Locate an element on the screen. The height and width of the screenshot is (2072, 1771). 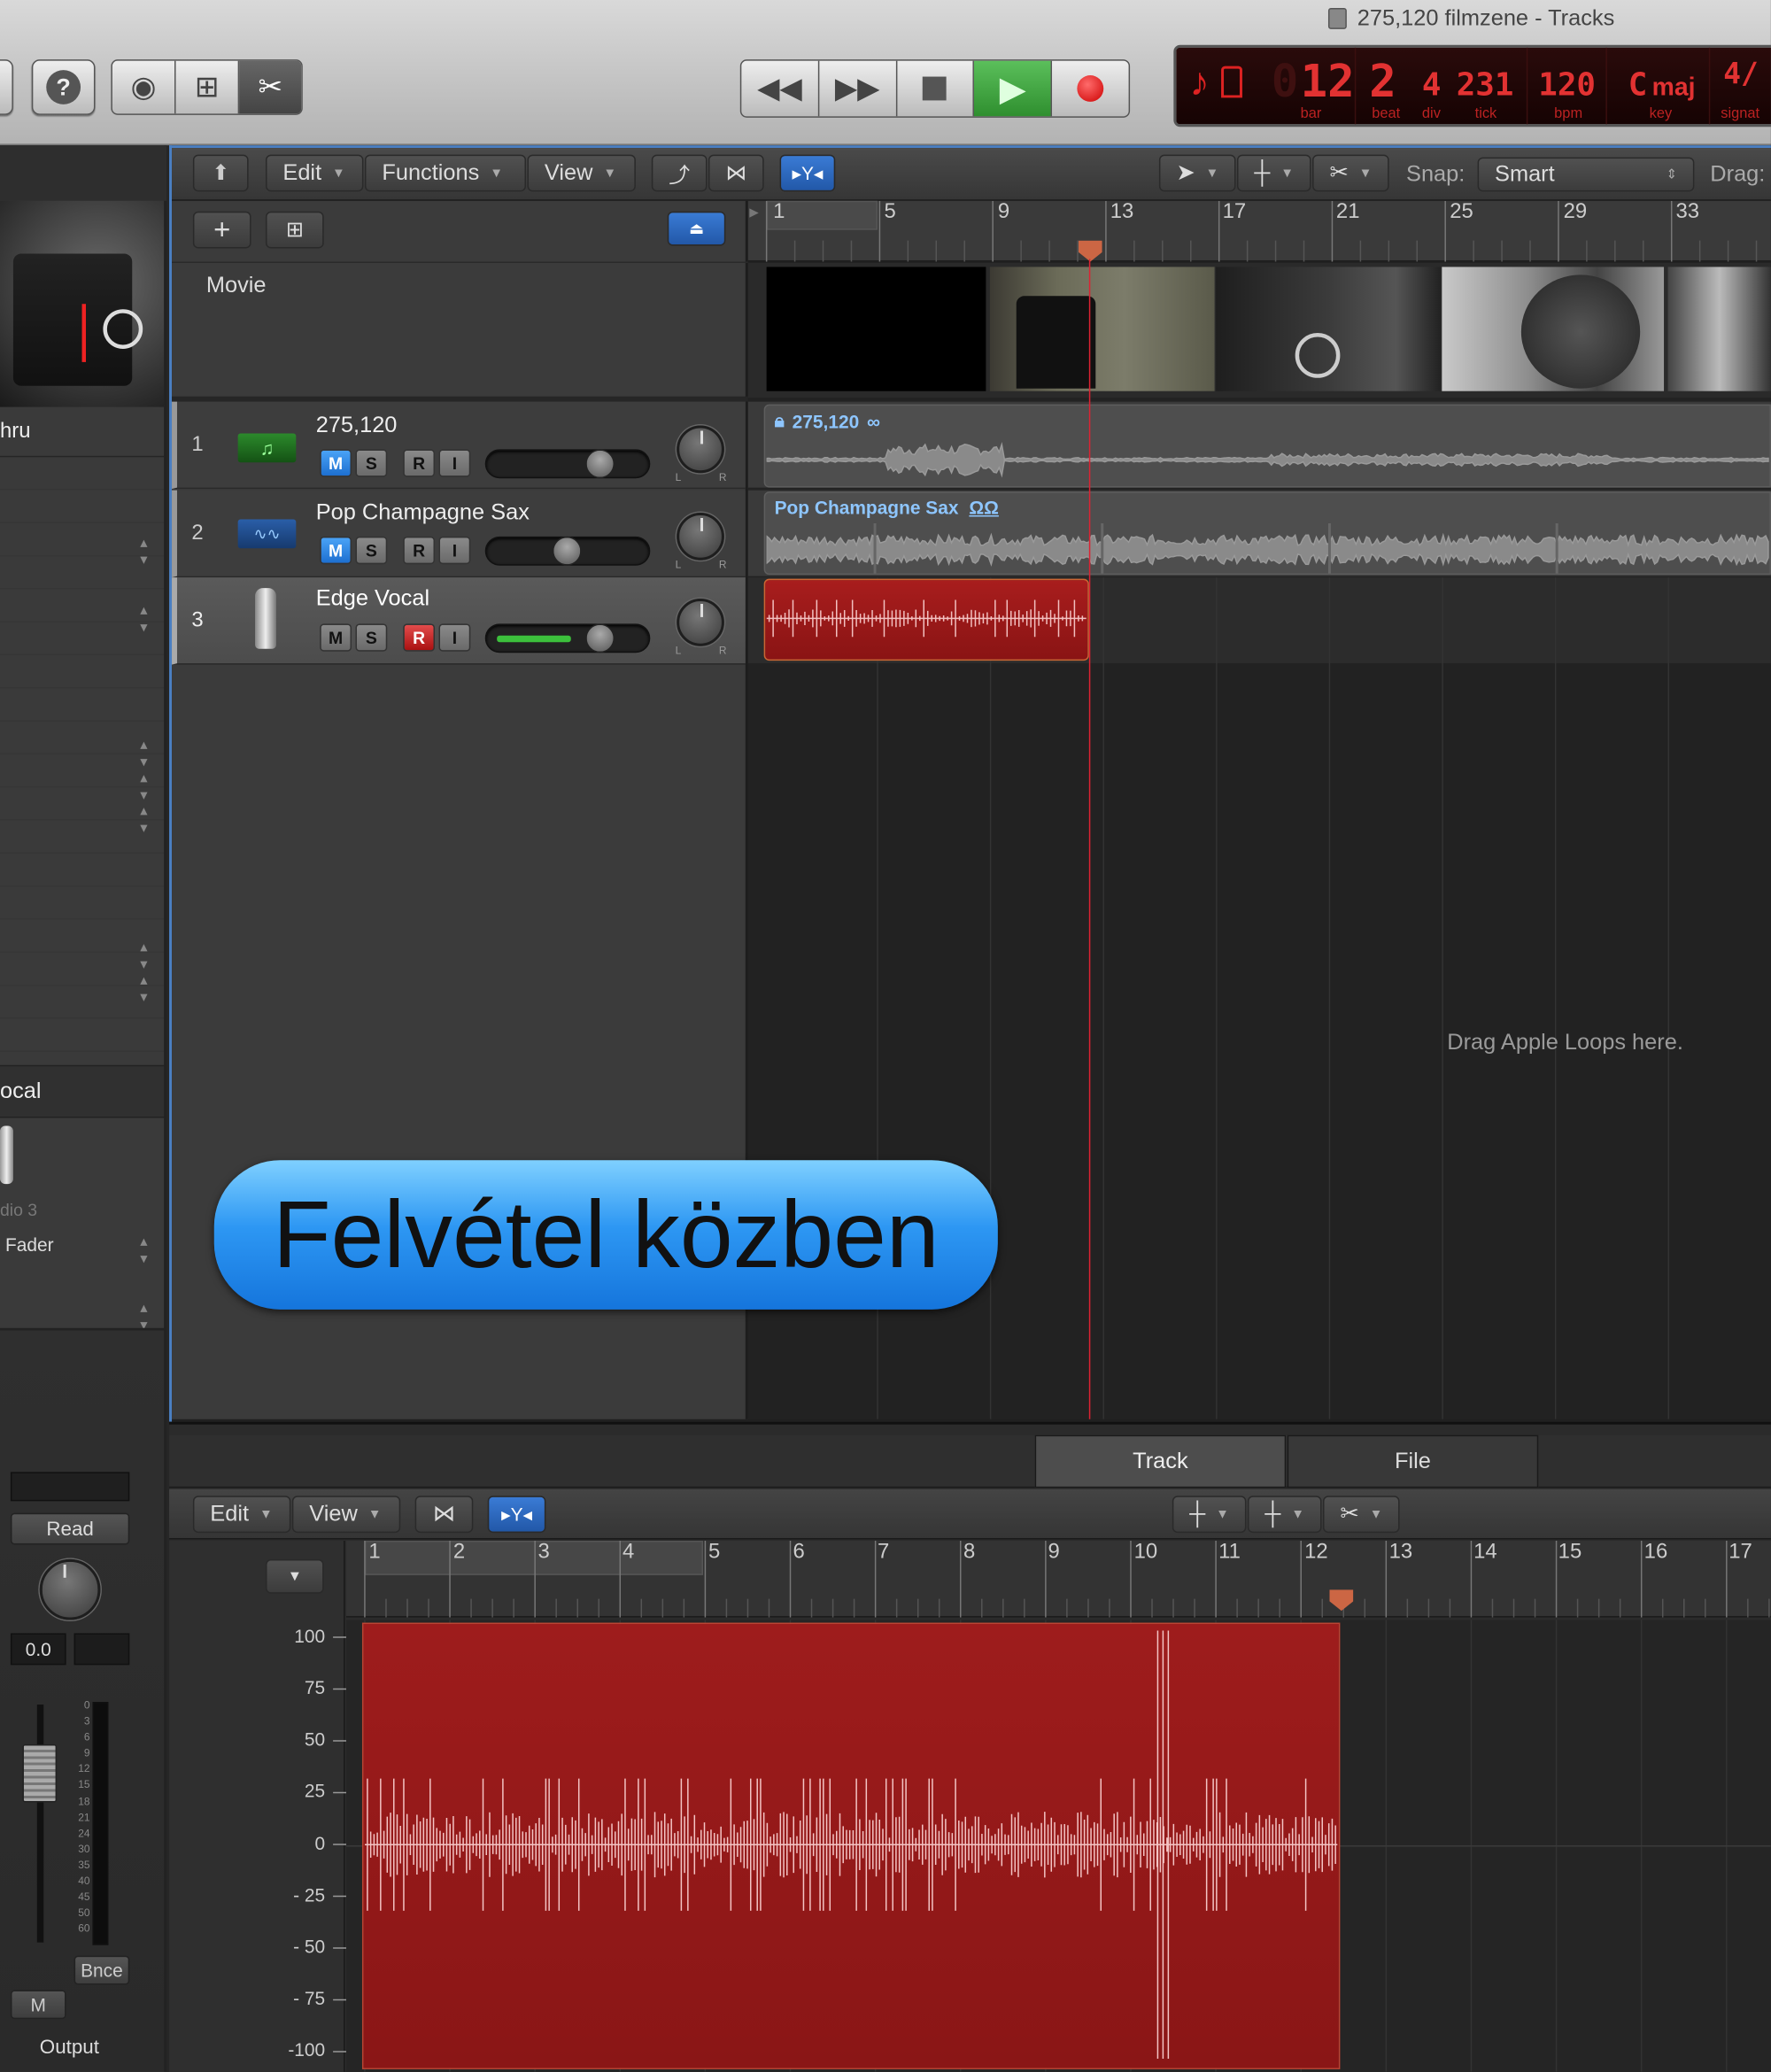
help-button: ? is located at coordinates (63, 87).